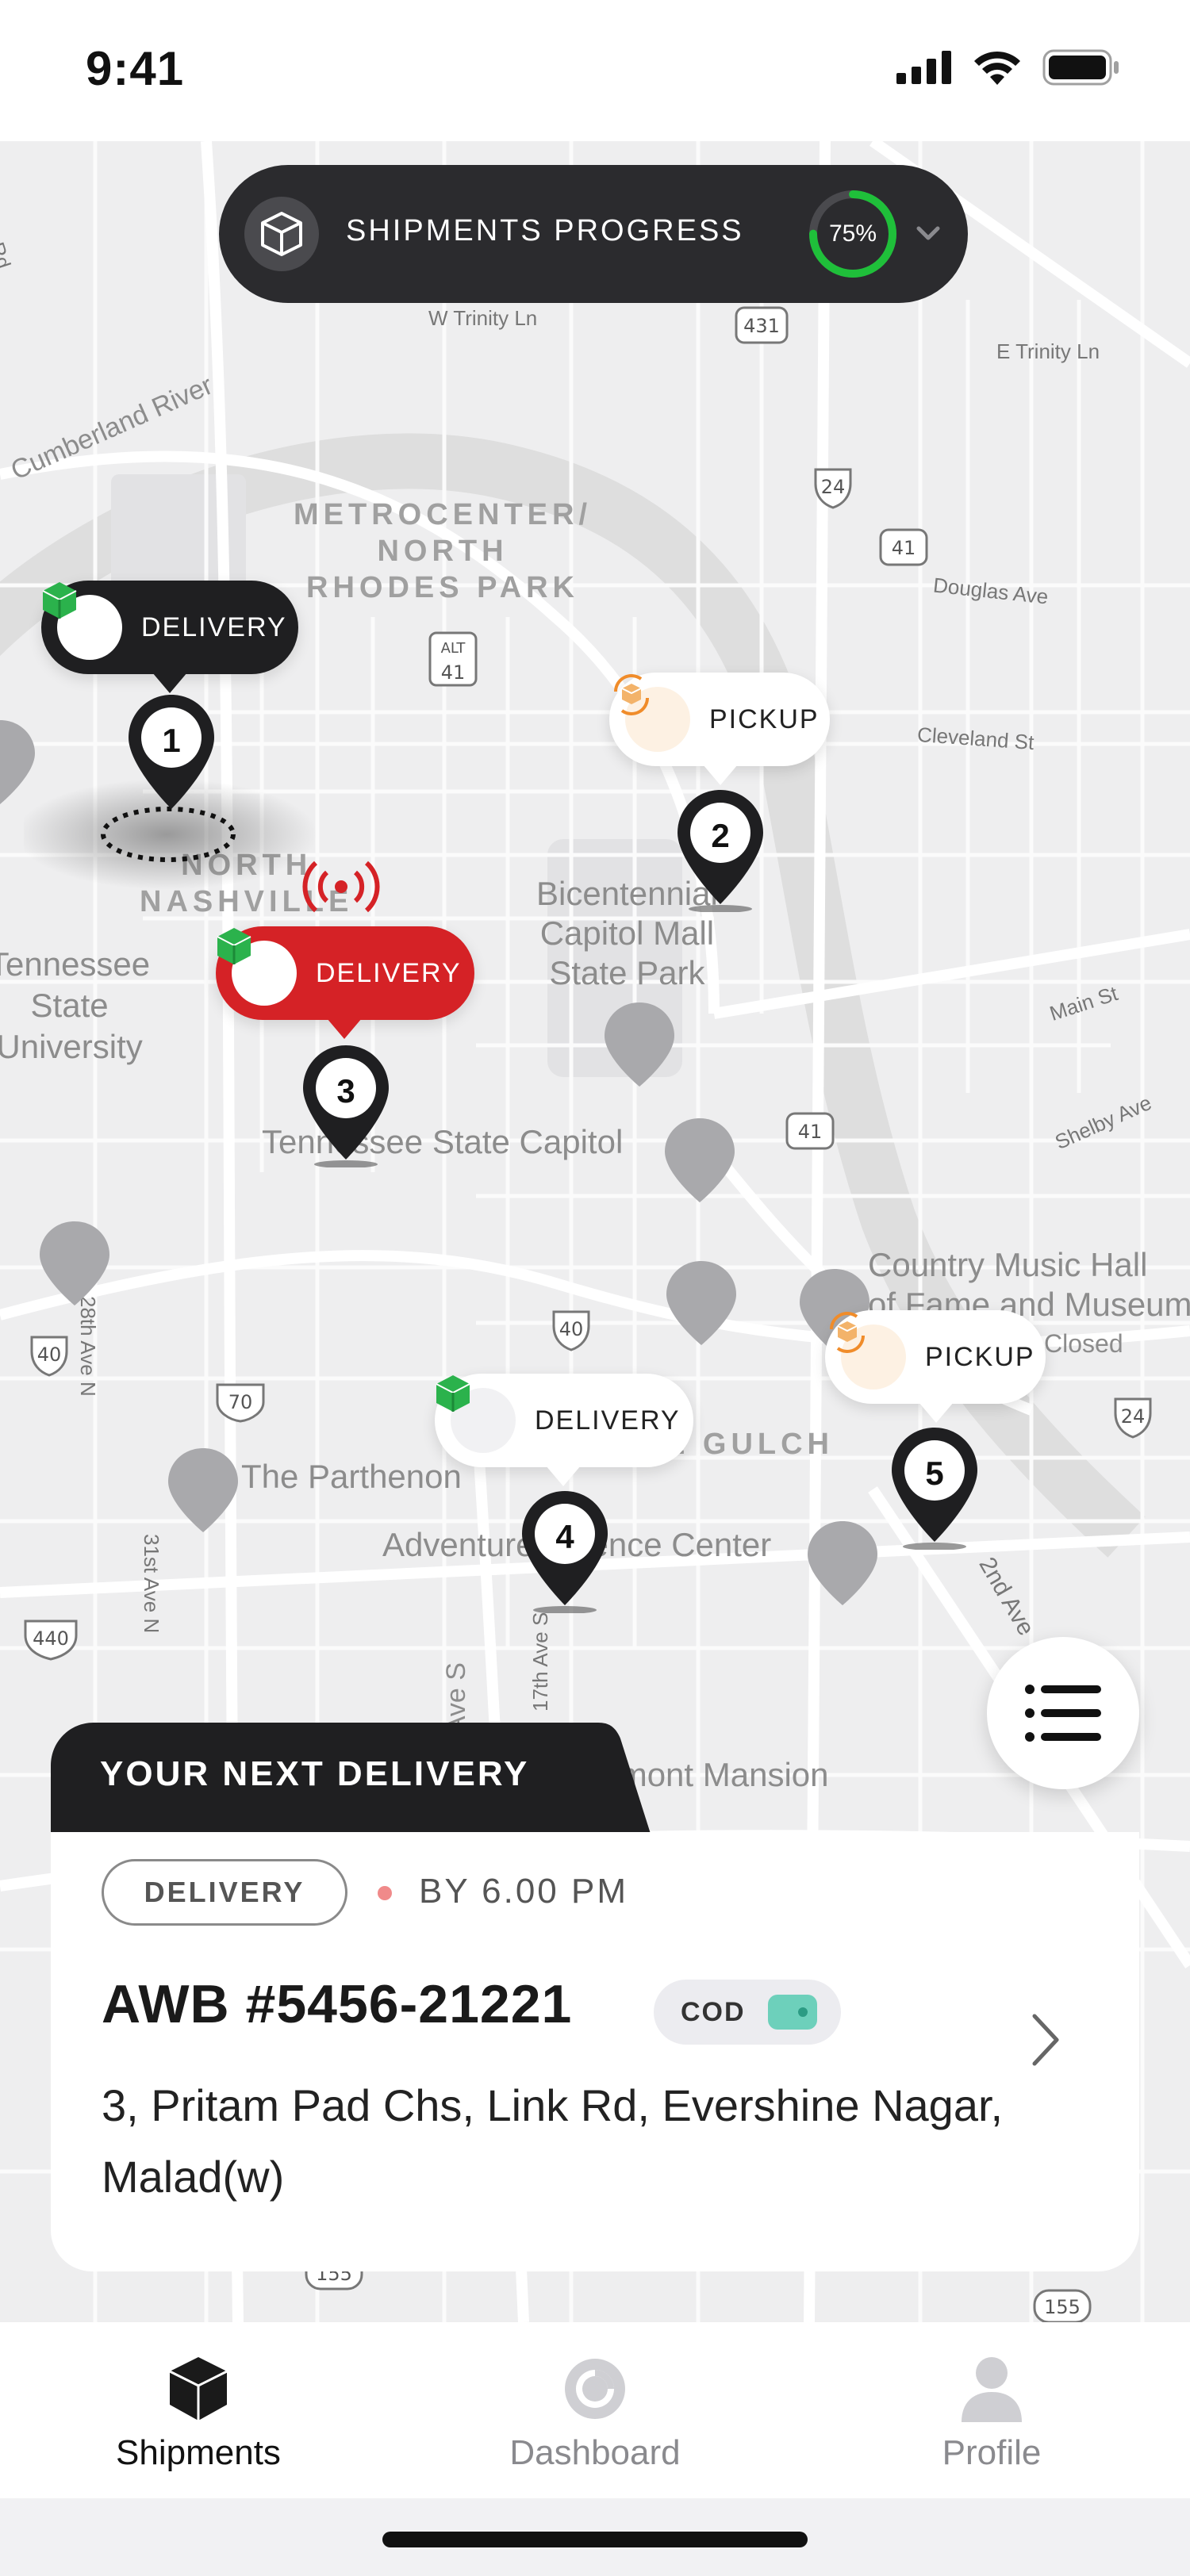 Image resolution: width=1190 pixels, height=2576 pixels. I want to click on delivery-type-chip: DELIVERY, so click(224, 1892).